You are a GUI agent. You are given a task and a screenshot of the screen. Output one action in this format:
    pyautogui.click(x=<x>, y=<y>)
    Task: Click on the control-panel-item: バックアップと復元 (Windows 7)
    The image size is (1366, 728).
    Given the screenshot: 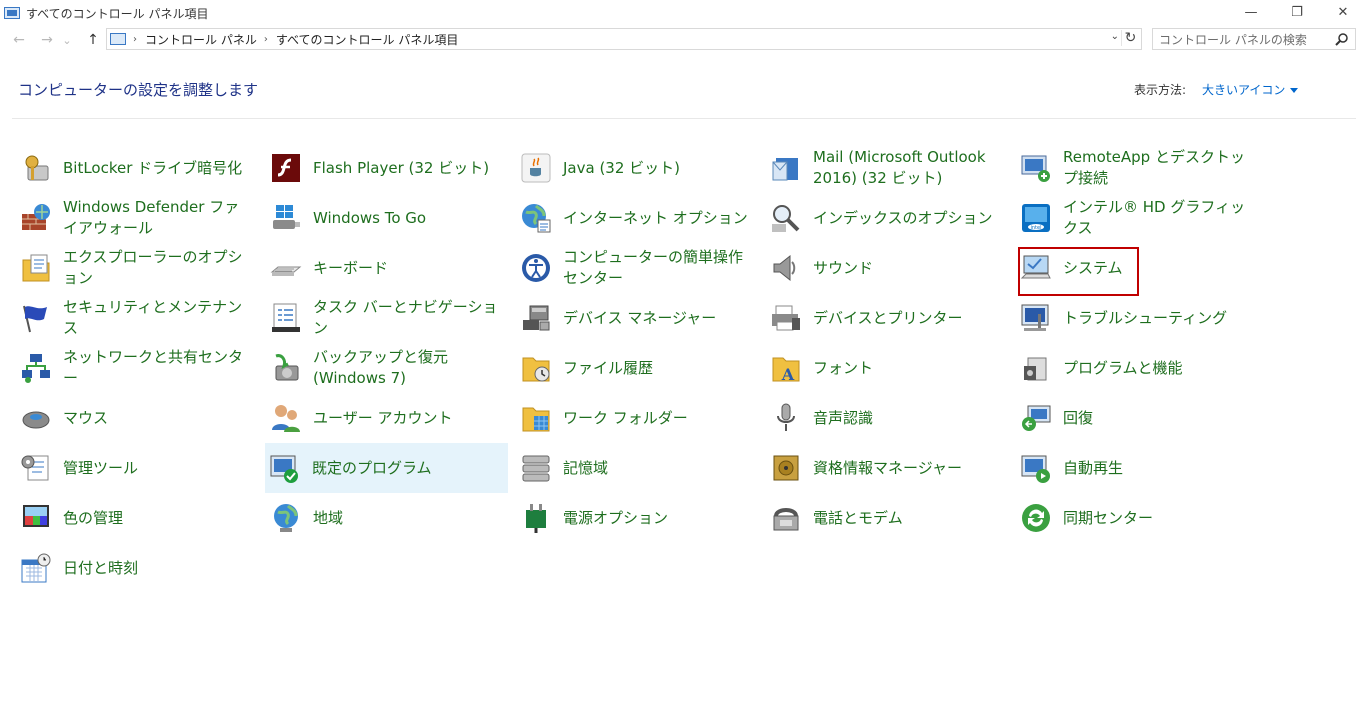 What is the action you would take?
    pyautogui.click(x=387, y=368)
    